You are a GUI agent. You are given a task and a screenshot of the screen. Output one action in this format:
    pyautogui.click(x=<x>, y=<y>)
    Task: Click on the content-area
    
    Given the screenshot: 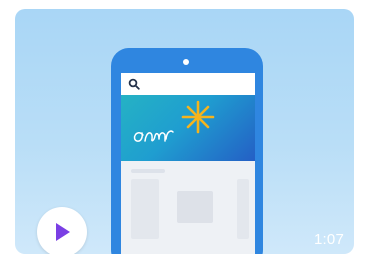 What is the action you would take?
    pyautogui.click(x=188, y=207)
    